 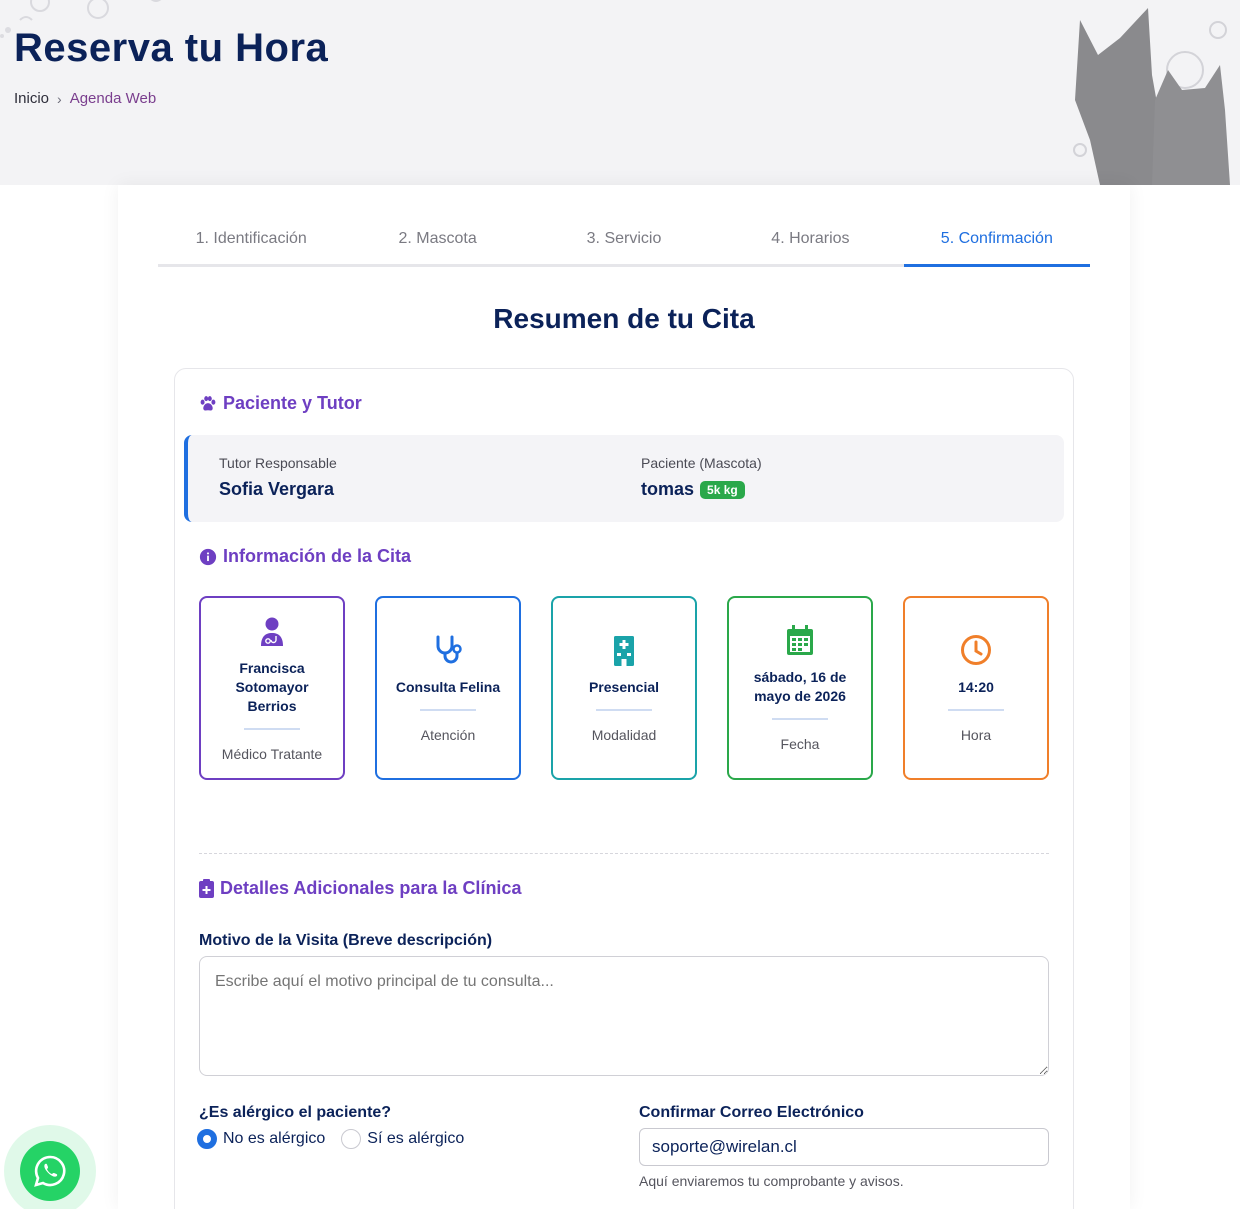 What do you see at coordinates (976, 734) in the screenshot?
I see `time-label: Hora` at bounding box center [976, 734].